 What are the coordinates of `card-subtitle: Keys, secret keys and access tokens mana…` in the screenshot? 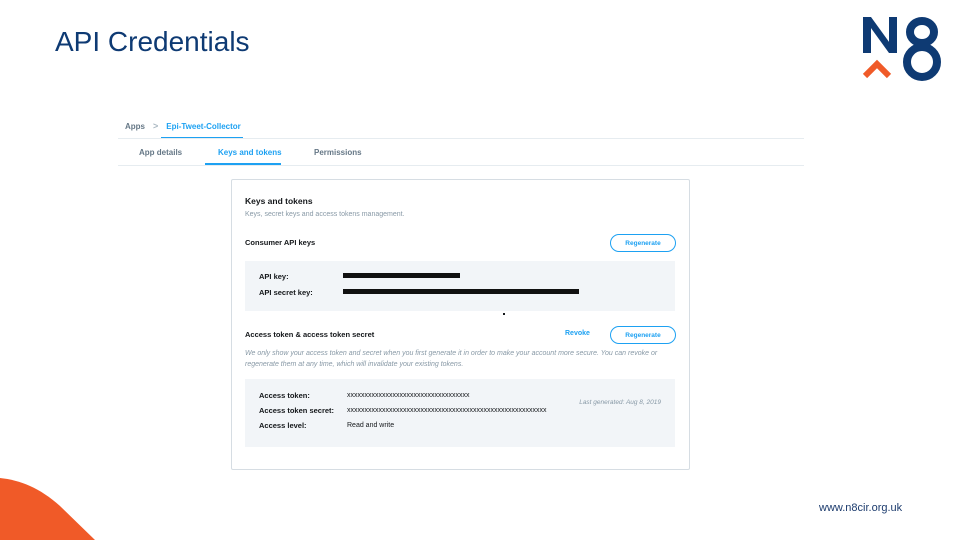 It's located at (325, 214).